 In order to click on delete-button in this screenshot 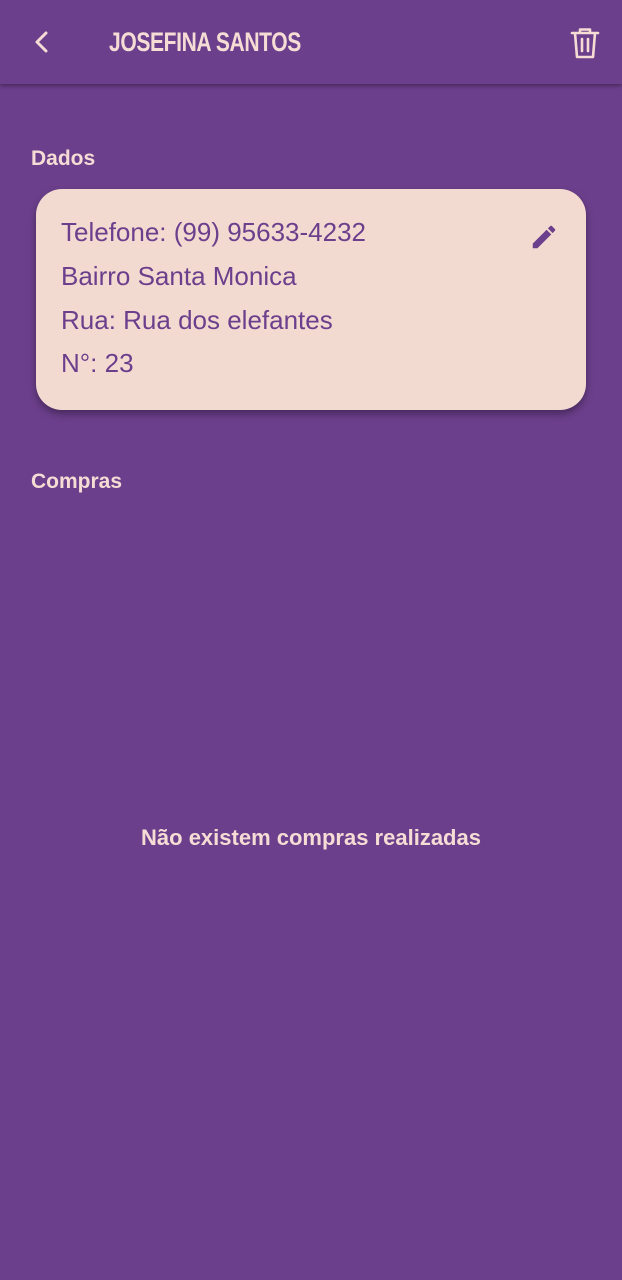, I will do `click(585, 43)`.